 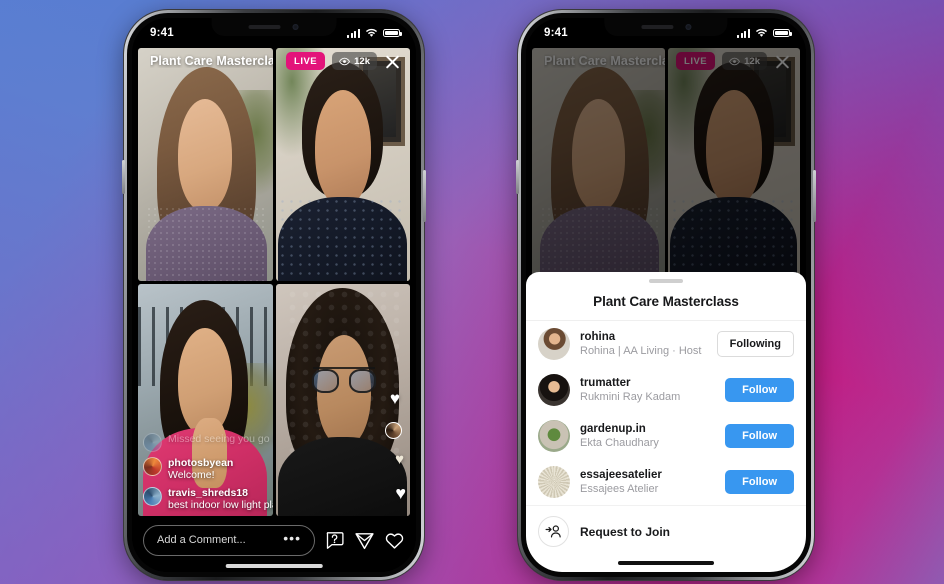 What do you see at coordinates (306, 61) in the screenshot?
I see `live-badge: LIVE` at bounding box center [306, 61].